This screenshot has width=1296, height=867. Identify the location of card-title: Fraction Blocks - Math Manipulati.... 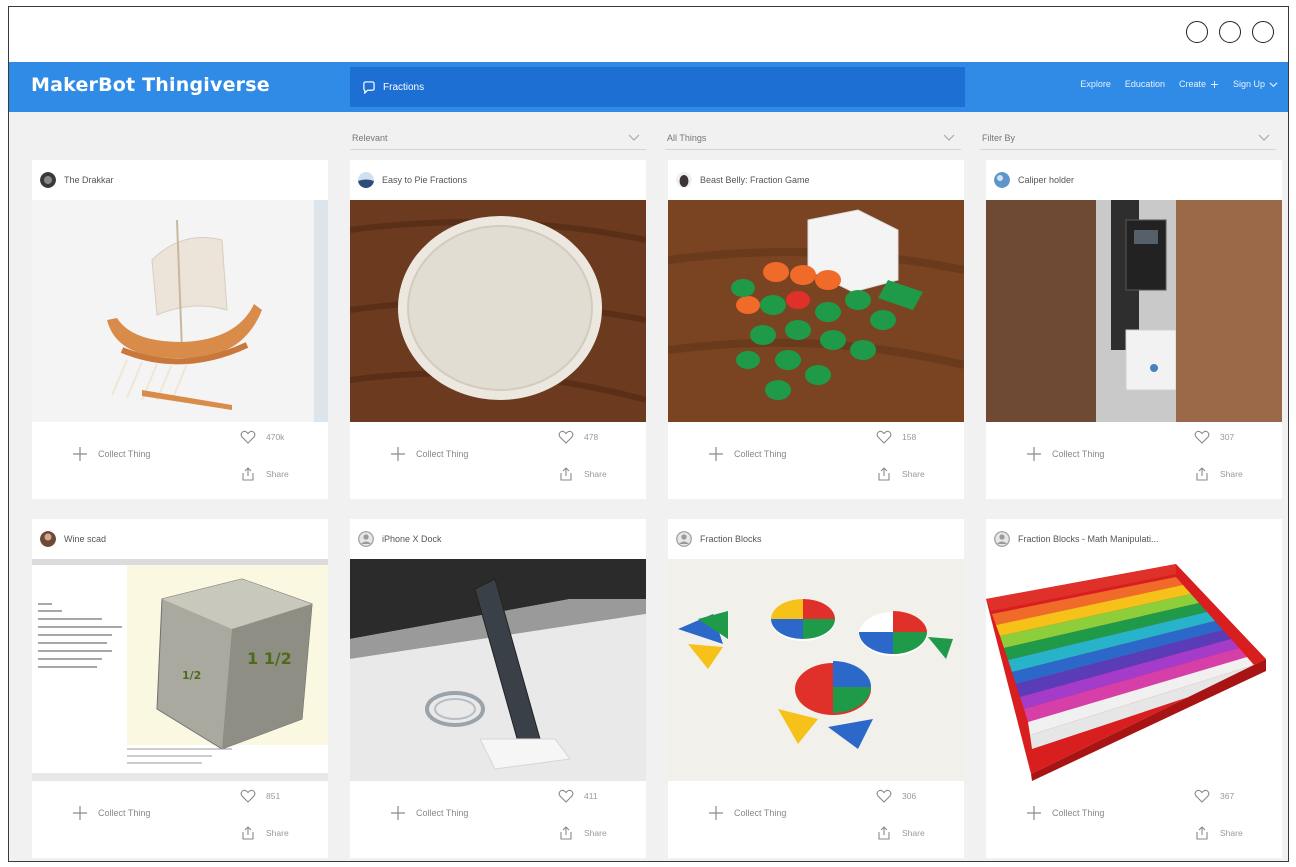
(1088, 539).